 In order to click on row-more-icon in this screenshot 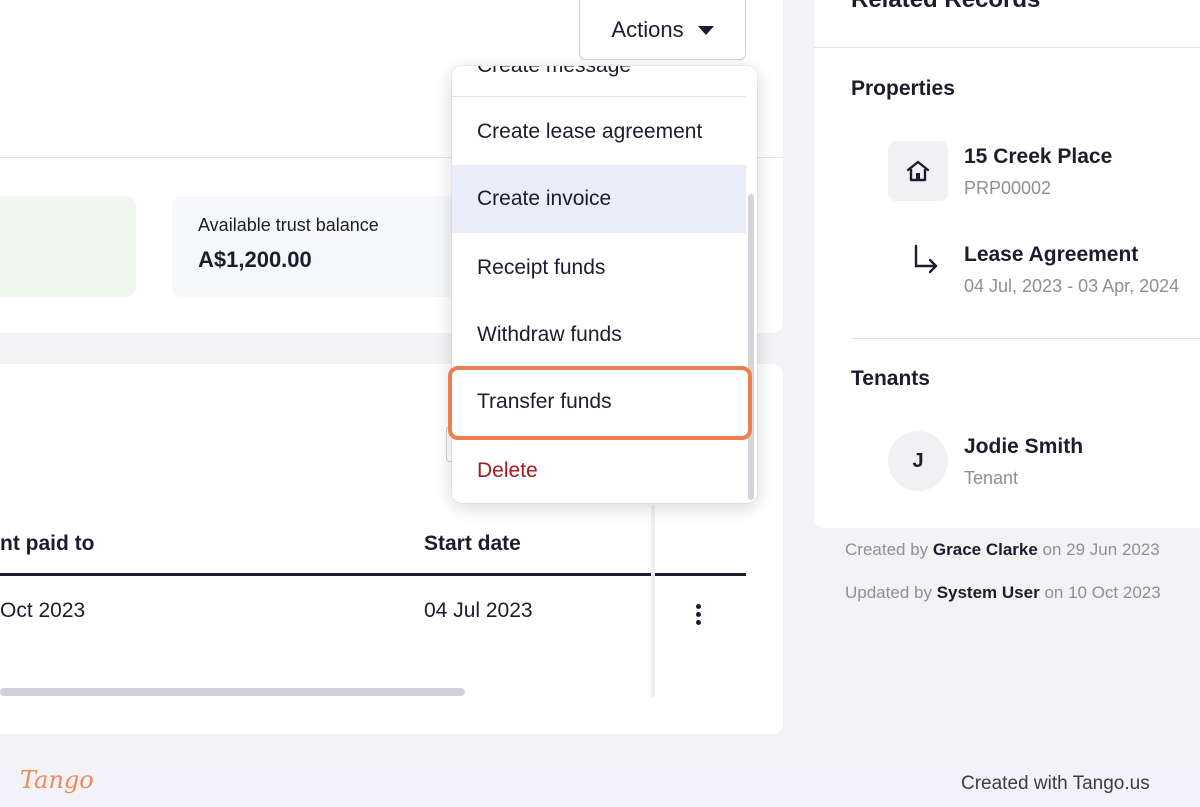, I will do `click(698, 614)`.